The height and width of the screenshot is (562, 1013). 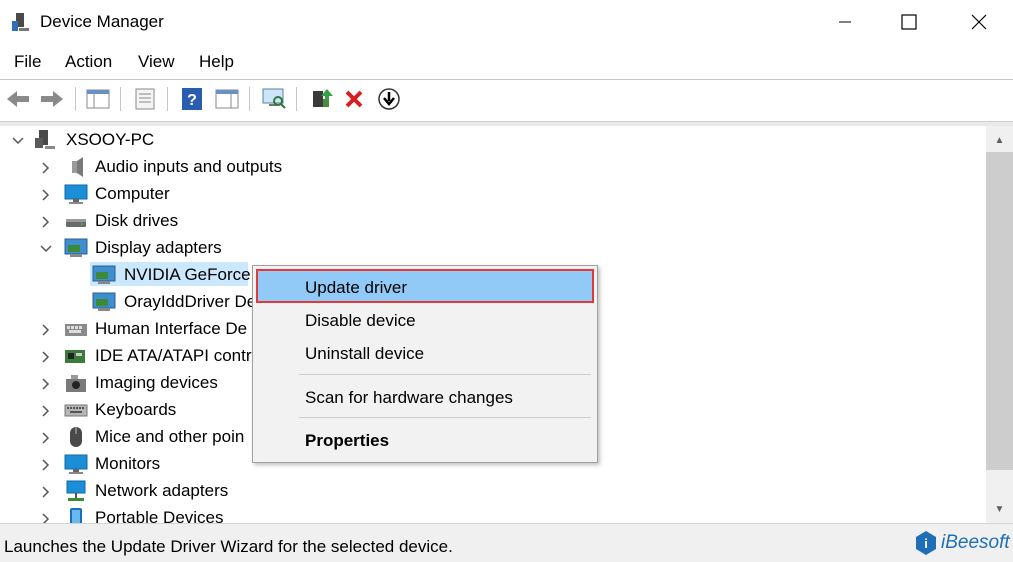 What do you see at coordinates (102, 21) in the screenshot?
I see `window-title: Device Manager` at bounding box center [102, 21].